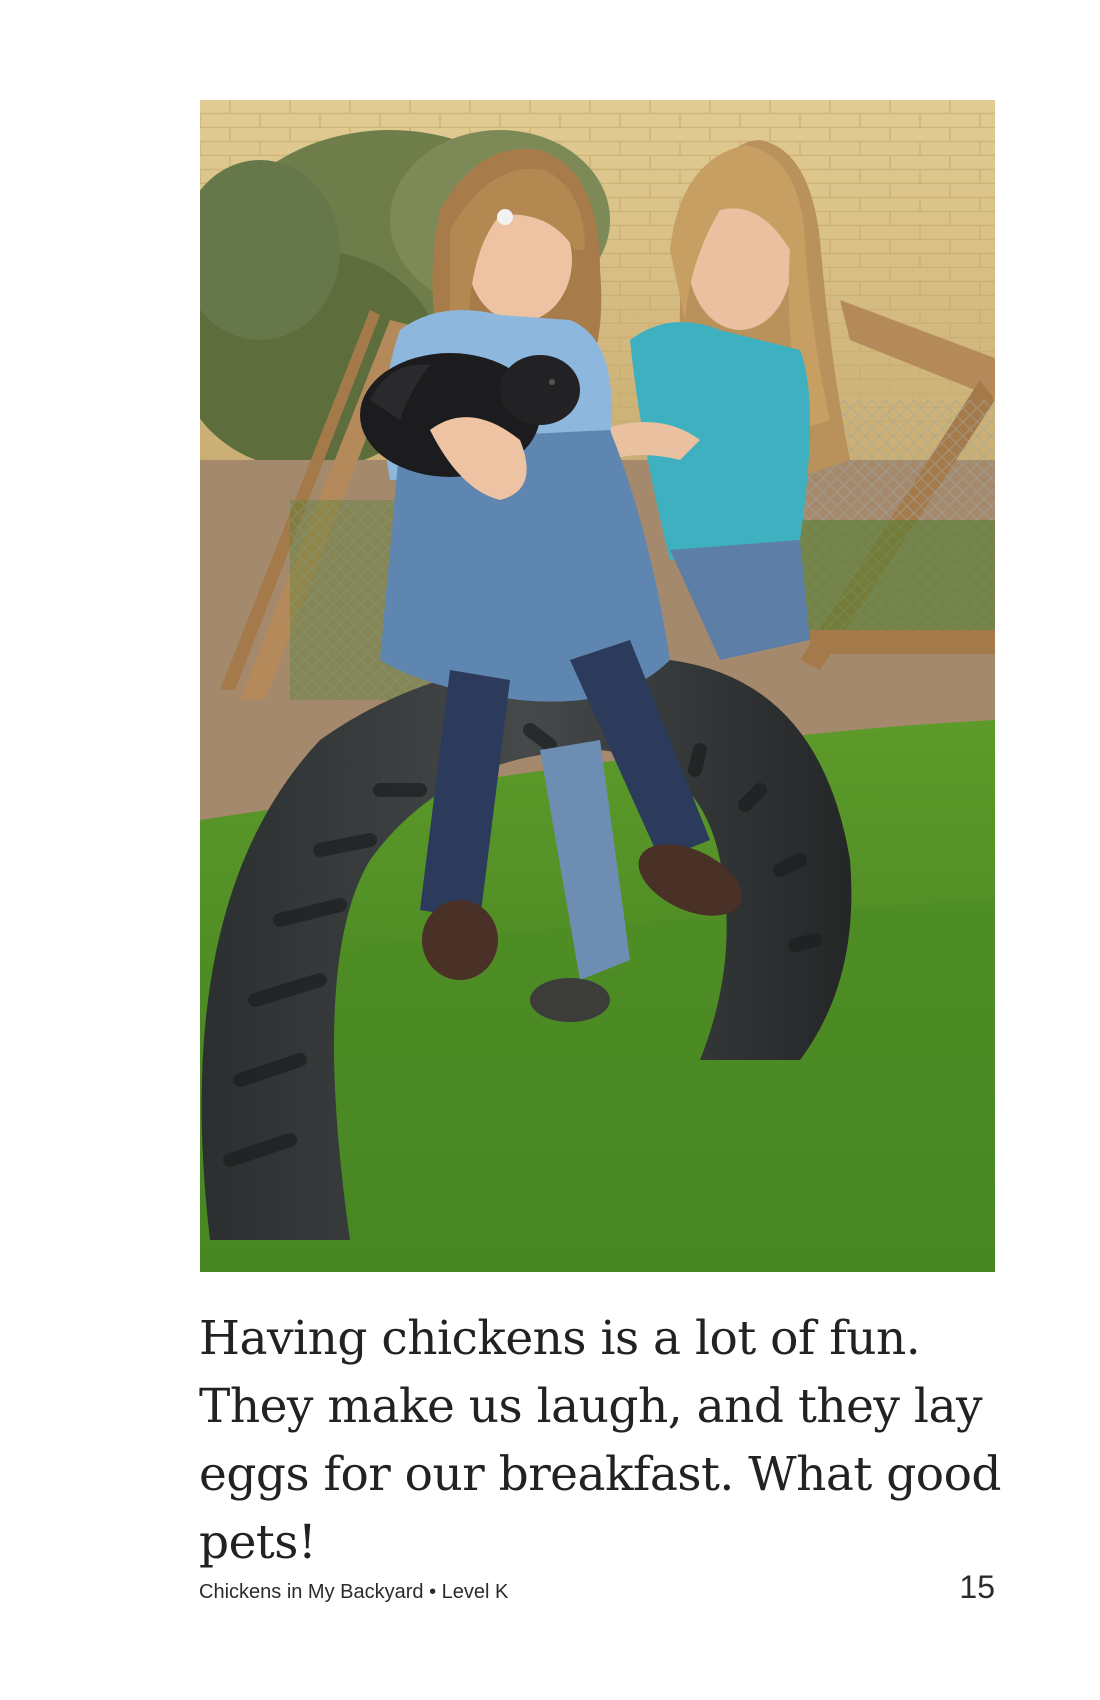  What do you see at coordinates (354, 1592) in the screenshot?
I see `book-title-level: Chickens in My Backyard • Level K` at bounding box center [354, 1592].